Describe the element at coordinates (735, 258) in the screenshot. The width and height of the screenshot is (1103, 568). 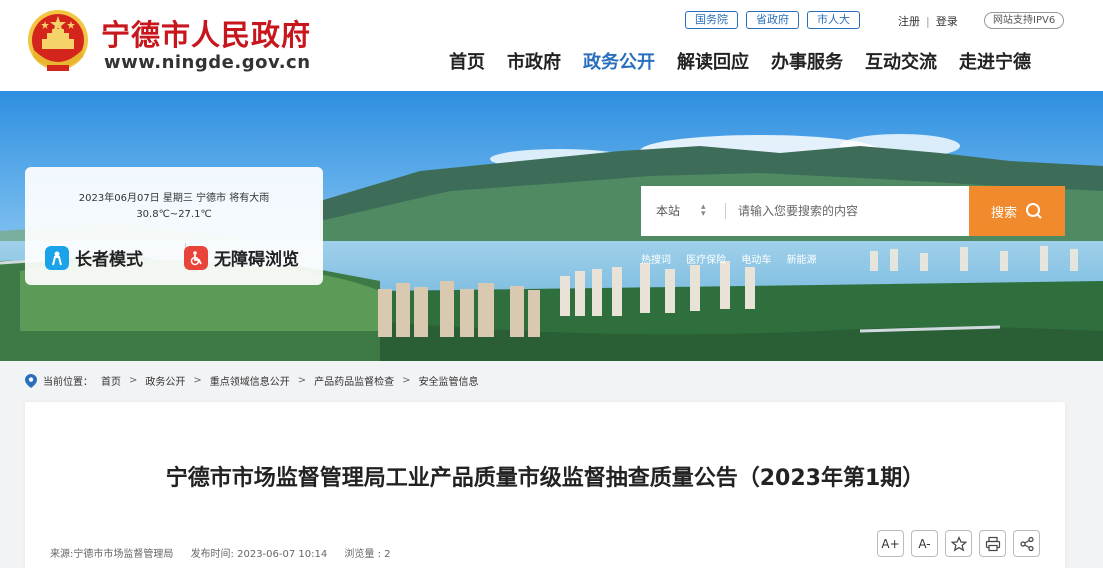
I see `hot-words: 热搜词 医疗保险 电动车 新能源` at that location.